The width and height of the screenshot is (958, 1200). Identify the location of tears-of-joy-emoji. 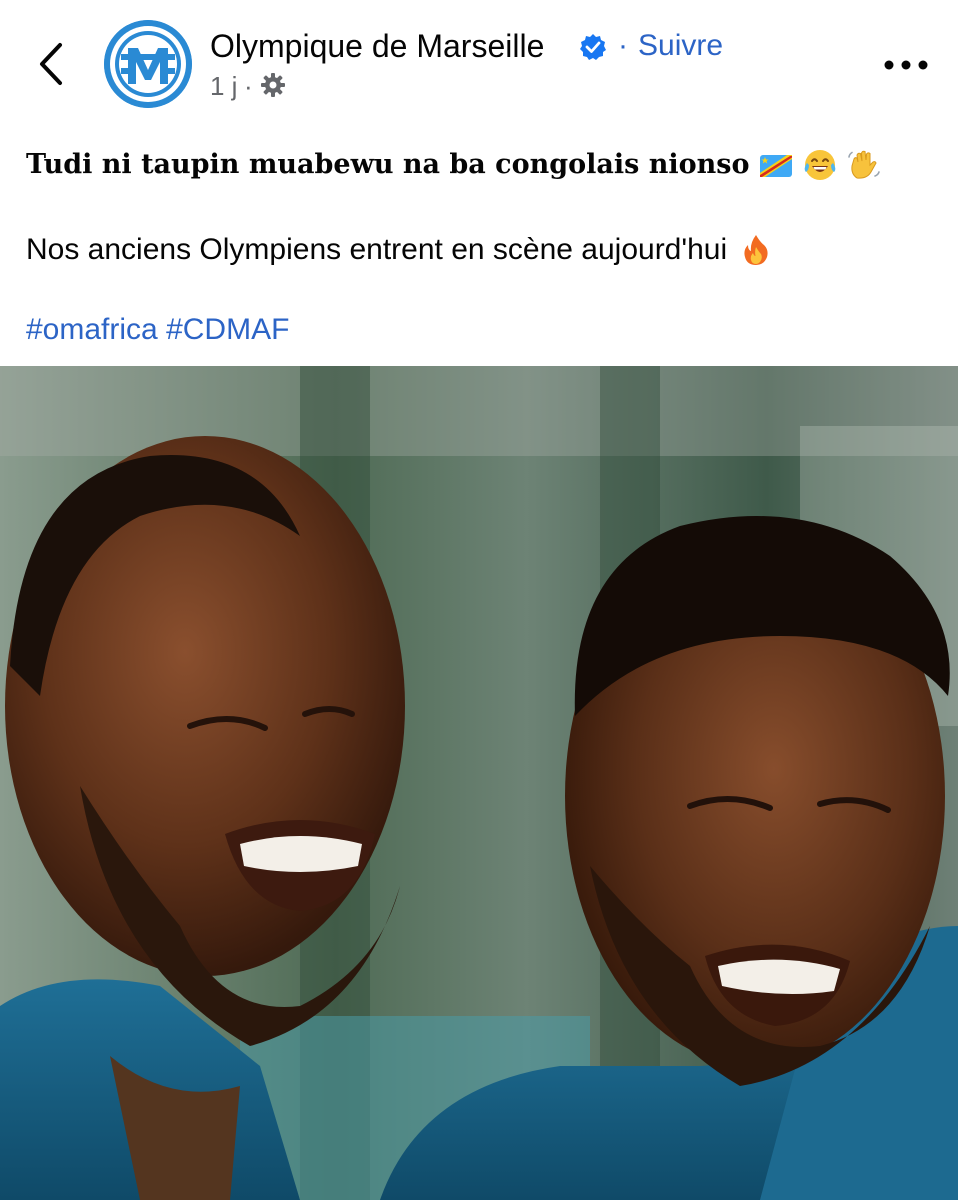
(820, 165).